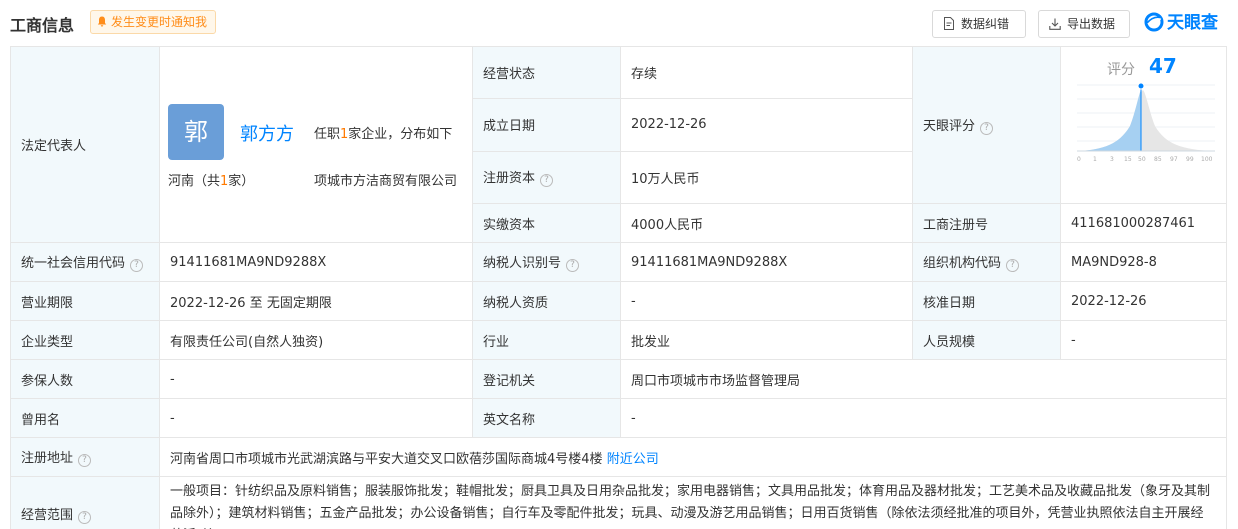  Describe the element at coordinates (47, 515) in the screenshot. I see `scope-label: 经营范围` at that location.